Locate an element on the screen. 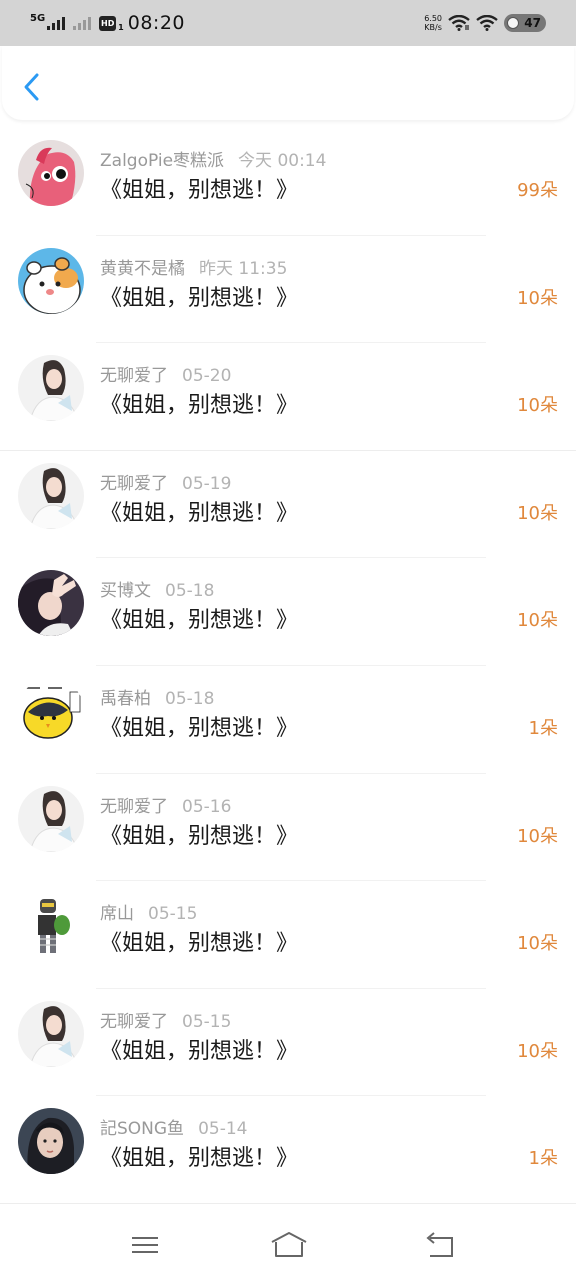 The width and height of the screenshot is (576, 1280). user-name: 記SONG鱼 is located at coordinates (142, 1129).